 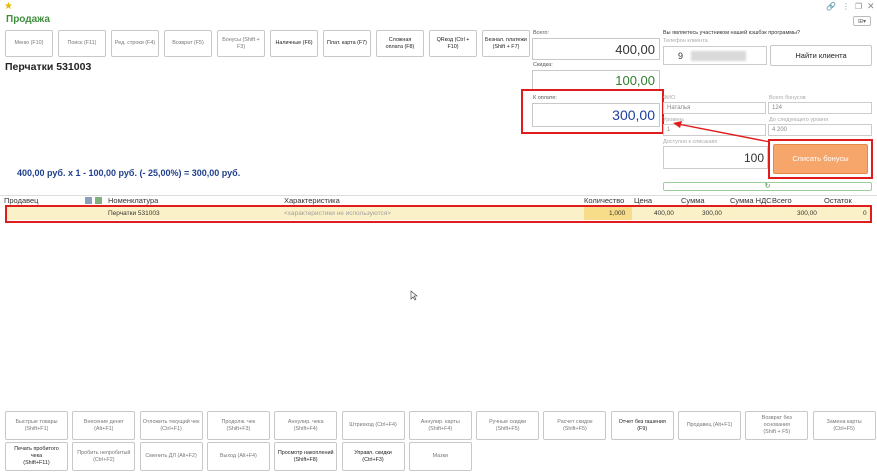 I want to click on bottom-button-12: Замена карты (Ctrl+F5), so click(x=844, y=425).